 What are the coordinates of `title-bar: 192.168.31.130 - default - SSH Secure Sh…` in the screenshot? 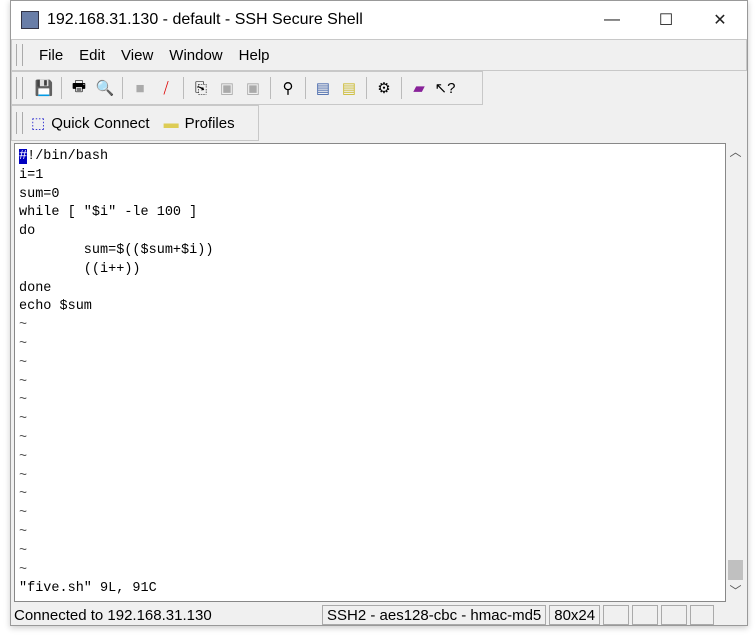 It's located at (379, 20).